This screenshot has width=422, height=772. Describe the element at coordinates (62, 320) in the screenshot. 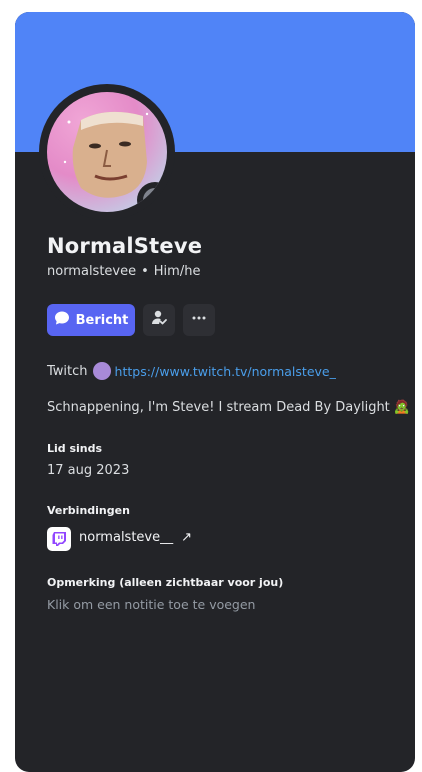

I see `chat-bubble-icon` at that location.